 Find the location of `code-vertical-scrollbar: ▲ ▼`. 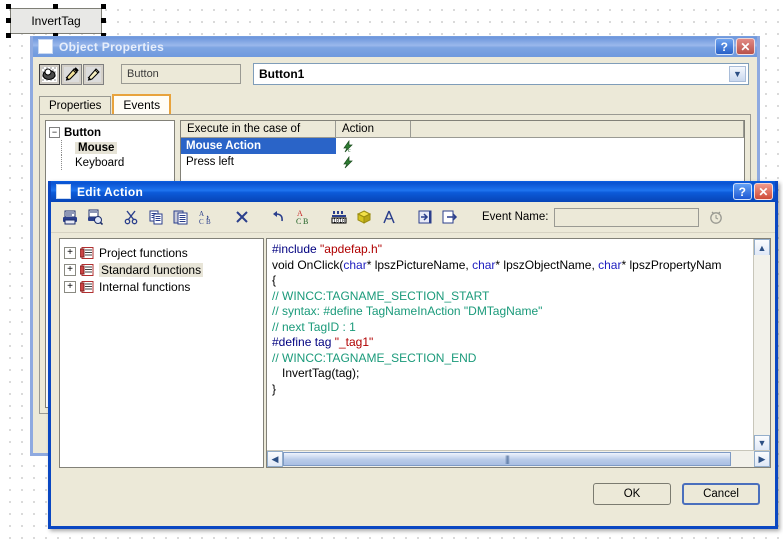

code-vertical-scrollbar: ▲ ▼ is located at coordinates (761, 345).